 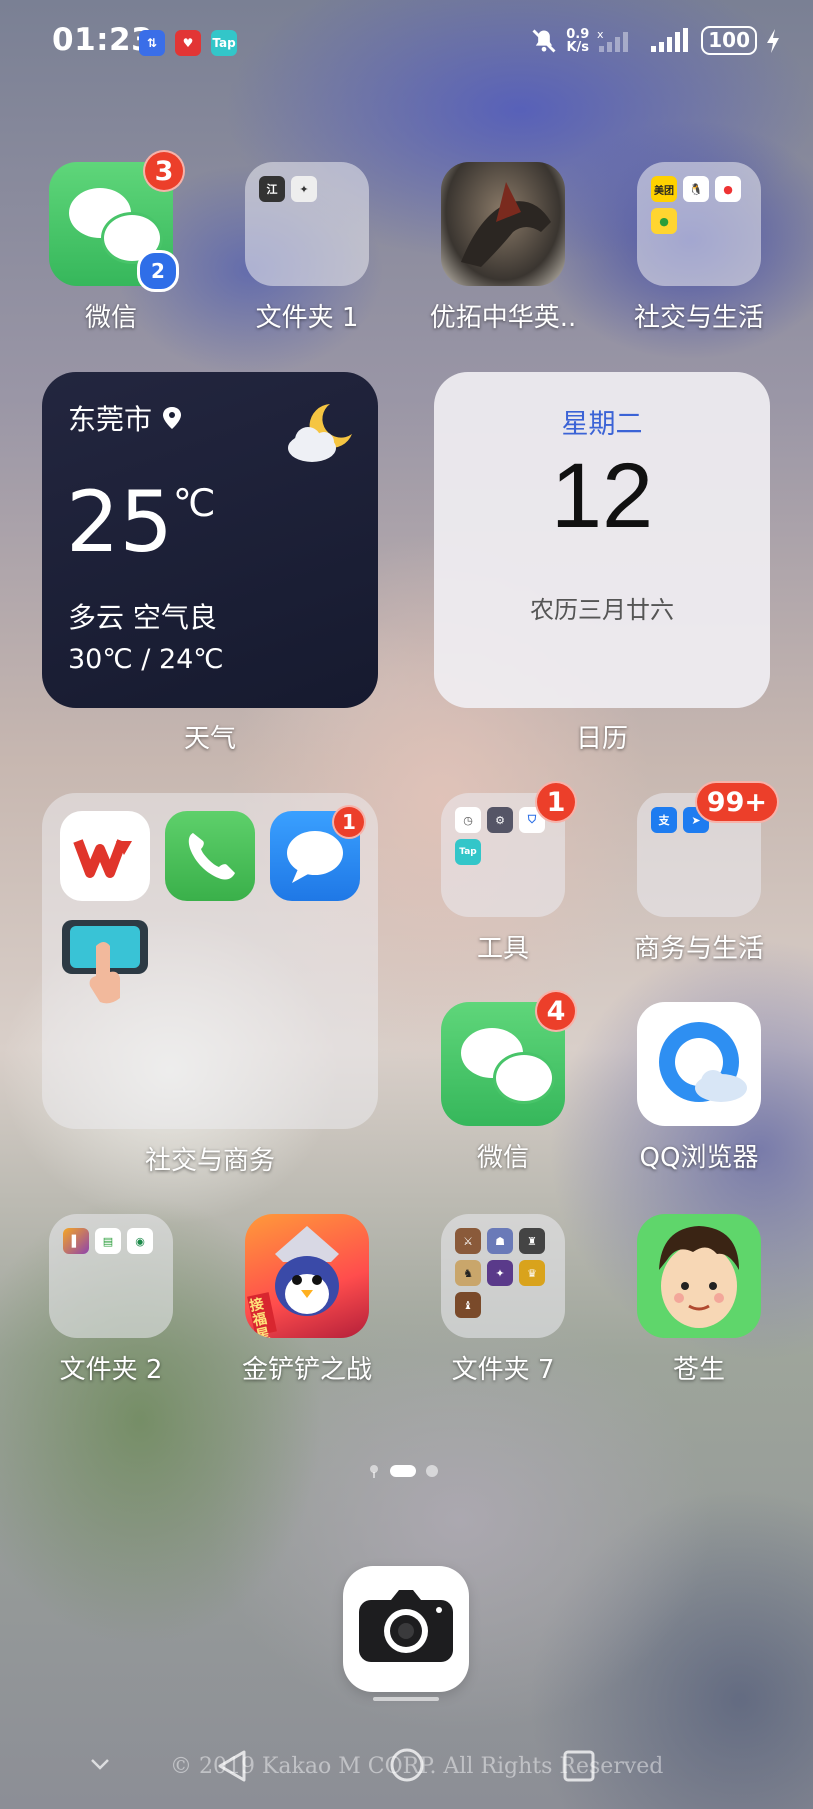 I want to click on net-speed-unit: K/s, so click(x=578, y=47).